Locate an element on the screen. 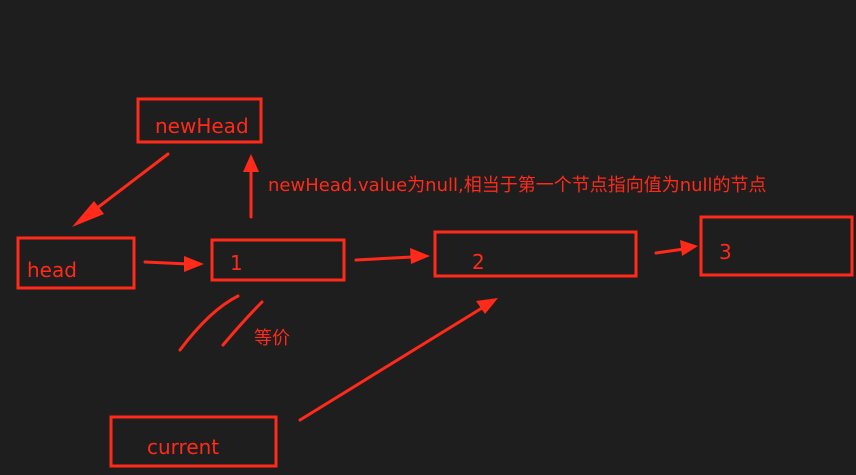 This screenshot has height=475, width=856. node-3: 3 is located at coordinates (776, 246).